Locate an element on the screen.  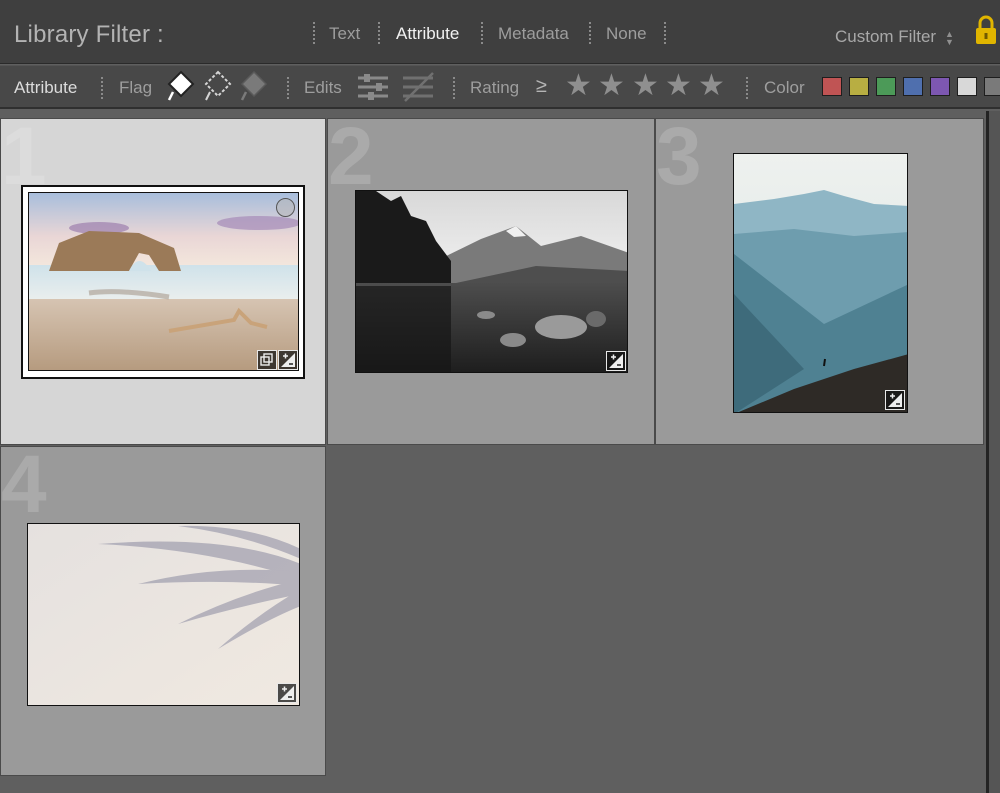
misty-mountains-photo is located at coordinates (820, 283).